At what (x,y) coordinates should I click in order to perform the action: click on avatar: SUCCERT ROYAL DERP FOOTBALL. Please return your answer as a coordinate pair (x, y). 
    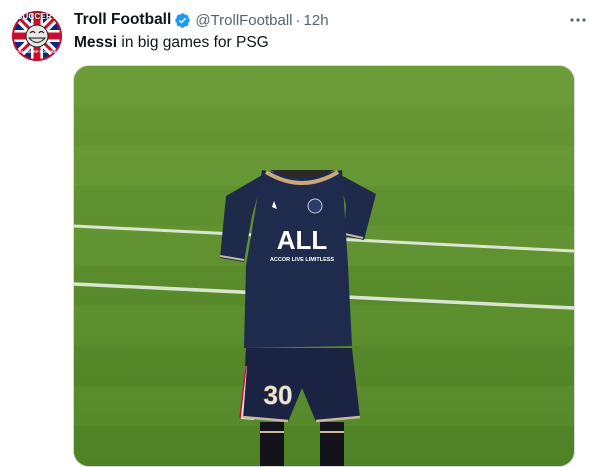
    Looking at the image, I should click on (37, 36).